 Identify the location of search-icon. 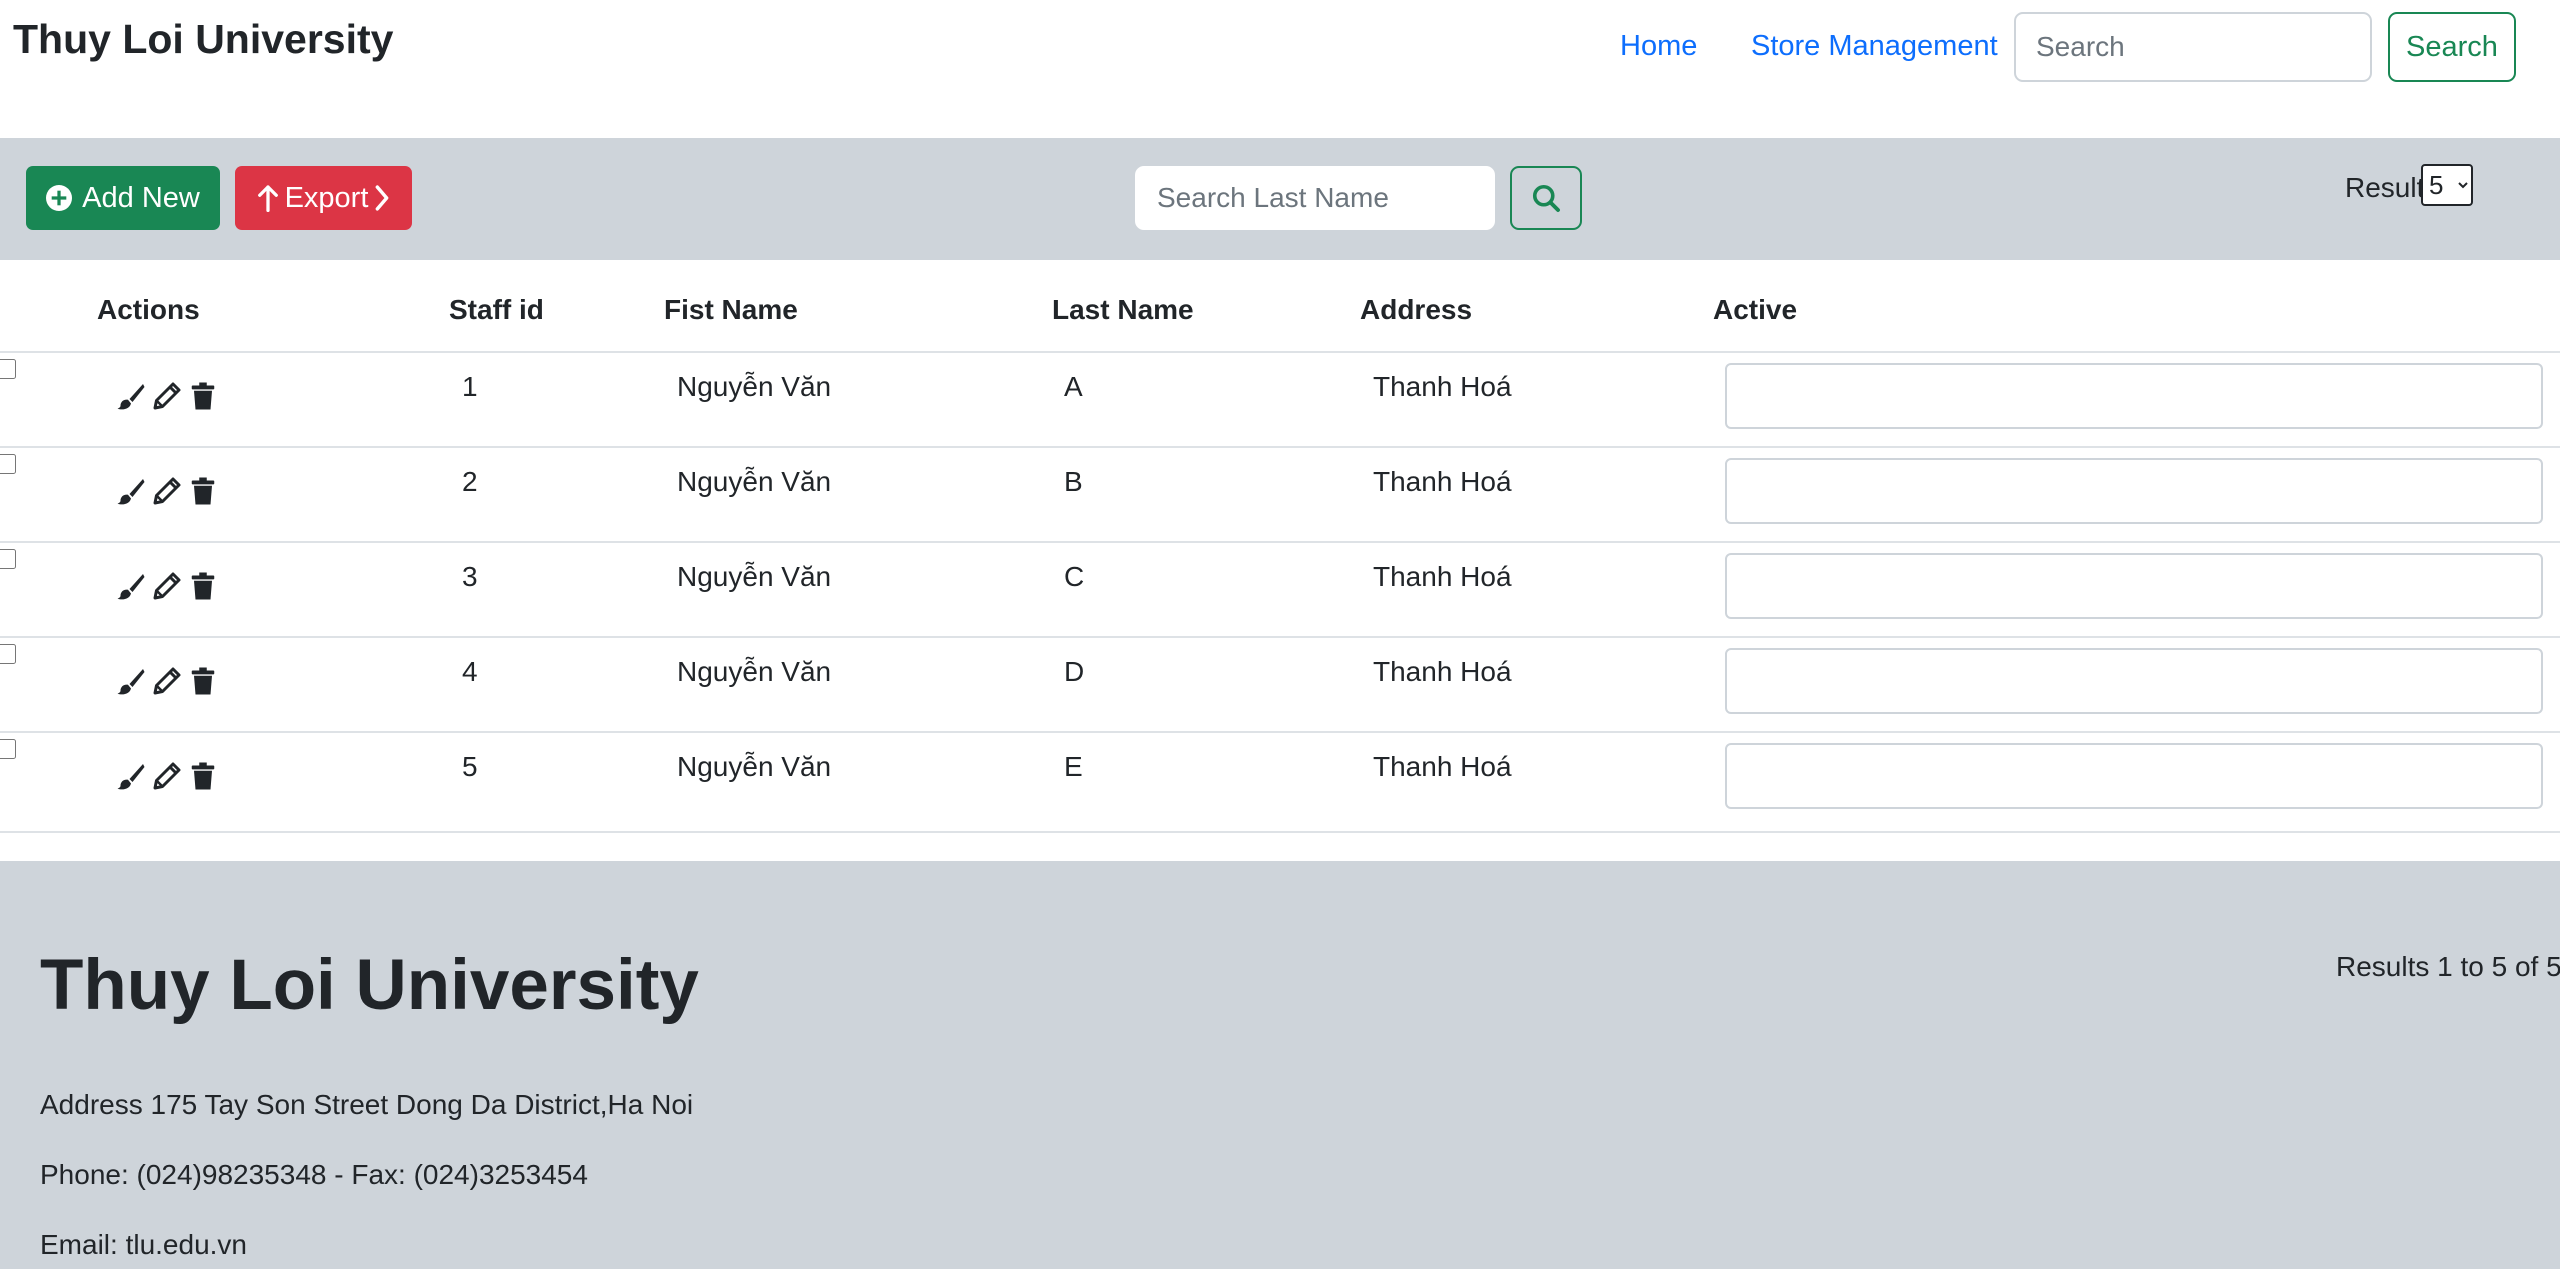
(1546, 198).